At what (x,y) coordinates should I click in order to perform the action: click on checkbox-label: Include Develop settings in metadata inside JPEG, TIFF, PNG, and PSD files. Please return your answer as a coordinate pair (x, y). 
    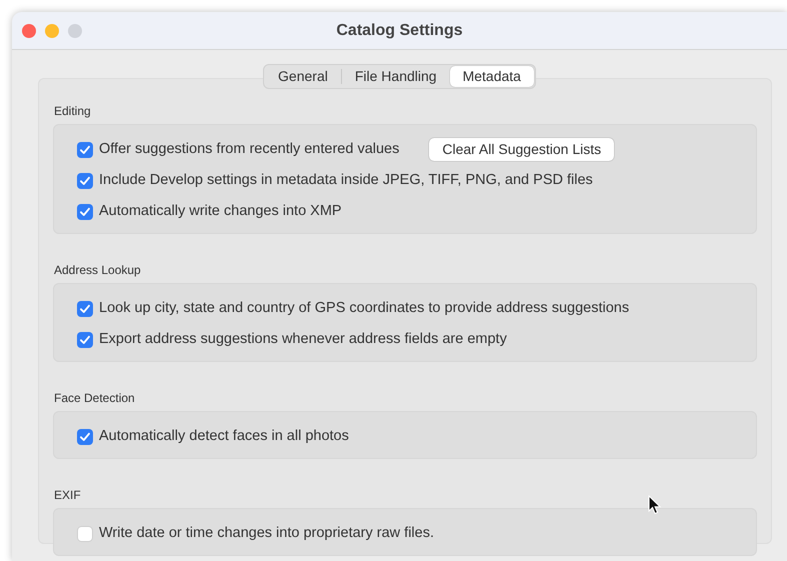
    Looking at the image, I should click on (346, 180).